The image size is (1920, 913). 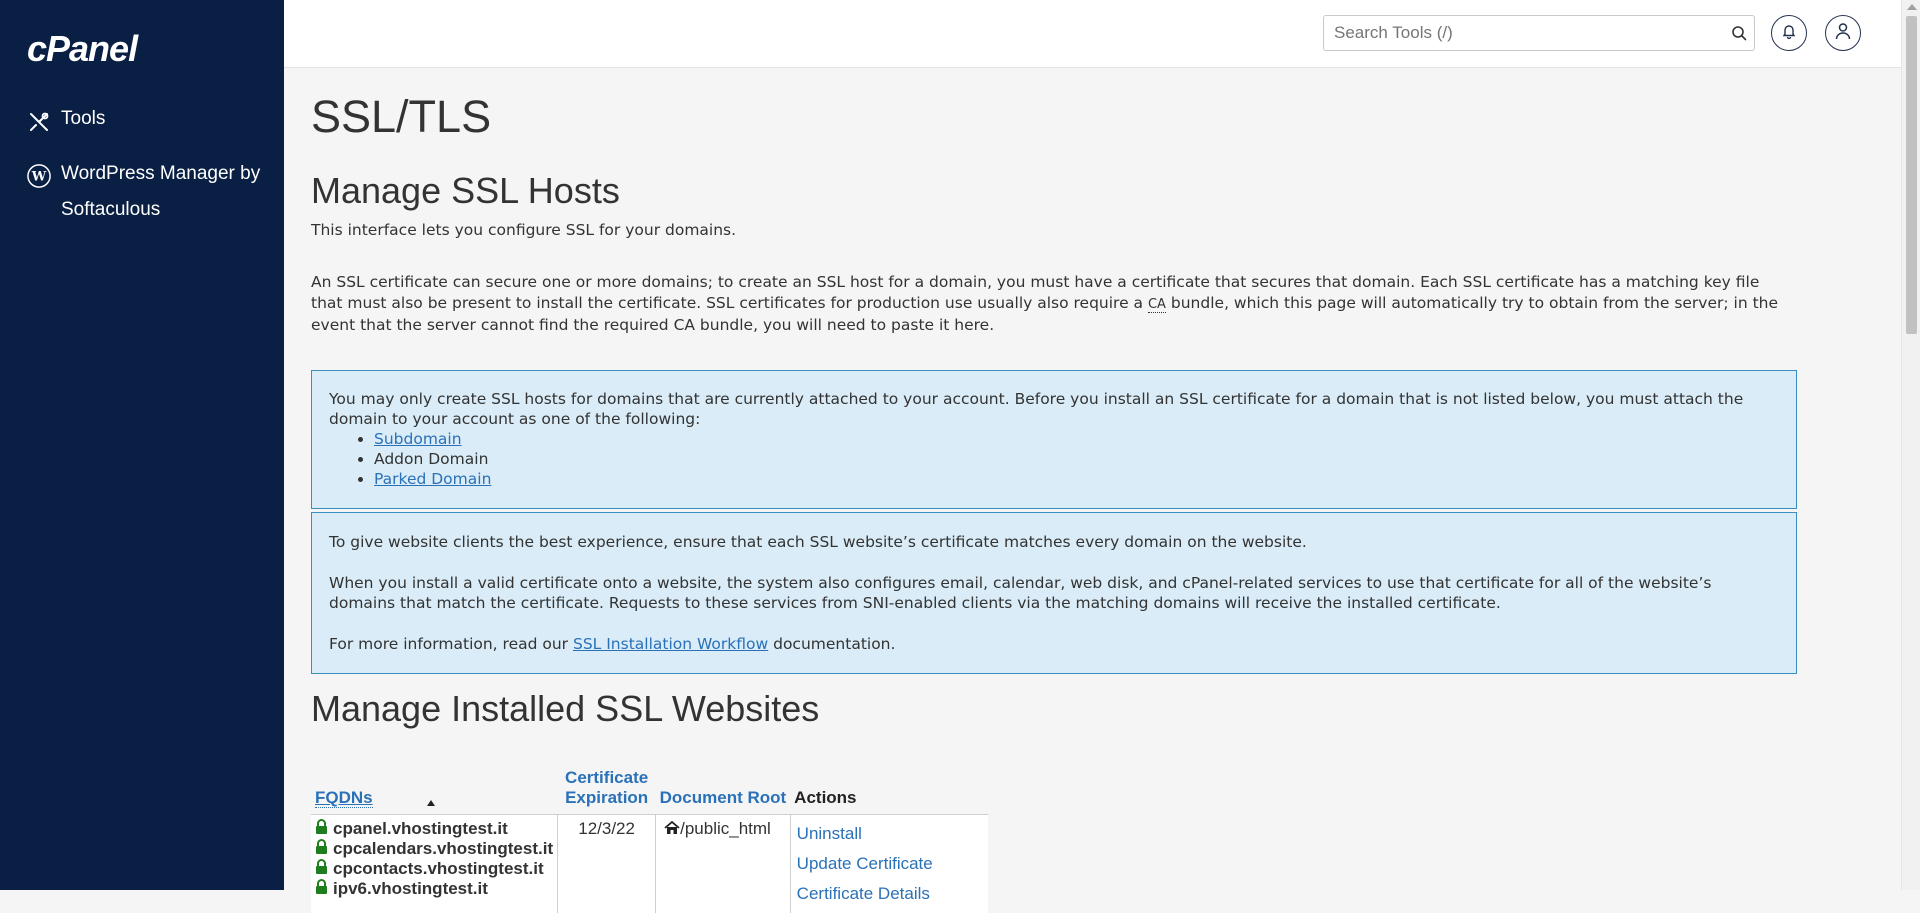 I want to click on column-header-certificate-expiration: CertificateExpiration, so click(x=607, y=790).